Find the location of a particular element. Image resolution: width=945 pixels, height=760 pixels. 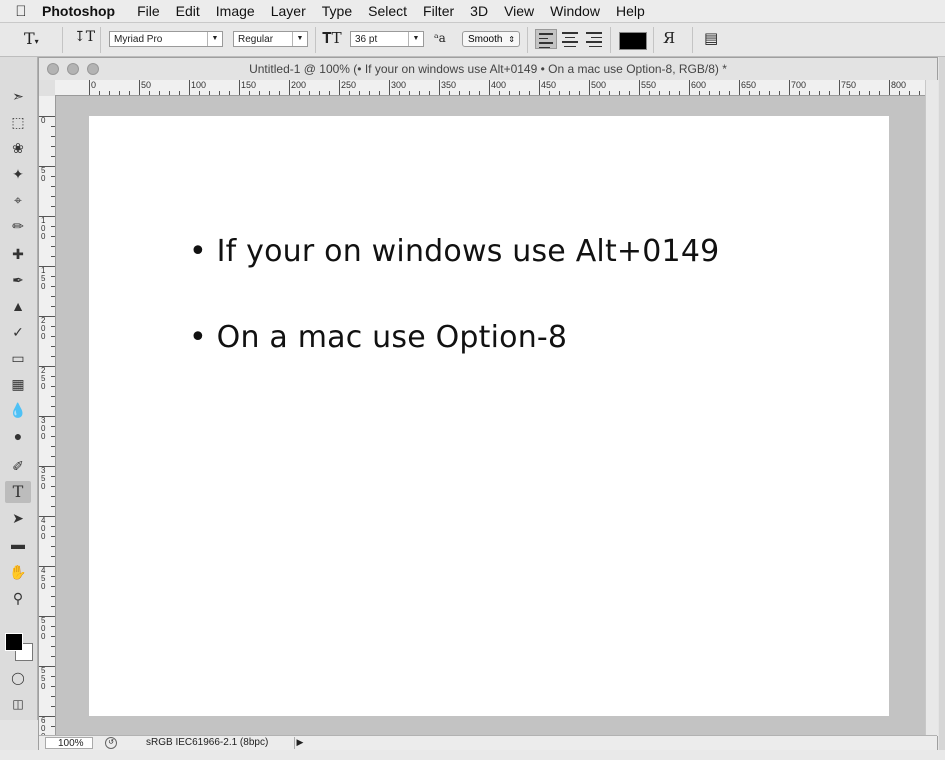

move-tool-icon: ➣ is located at coordinates (18, 96).